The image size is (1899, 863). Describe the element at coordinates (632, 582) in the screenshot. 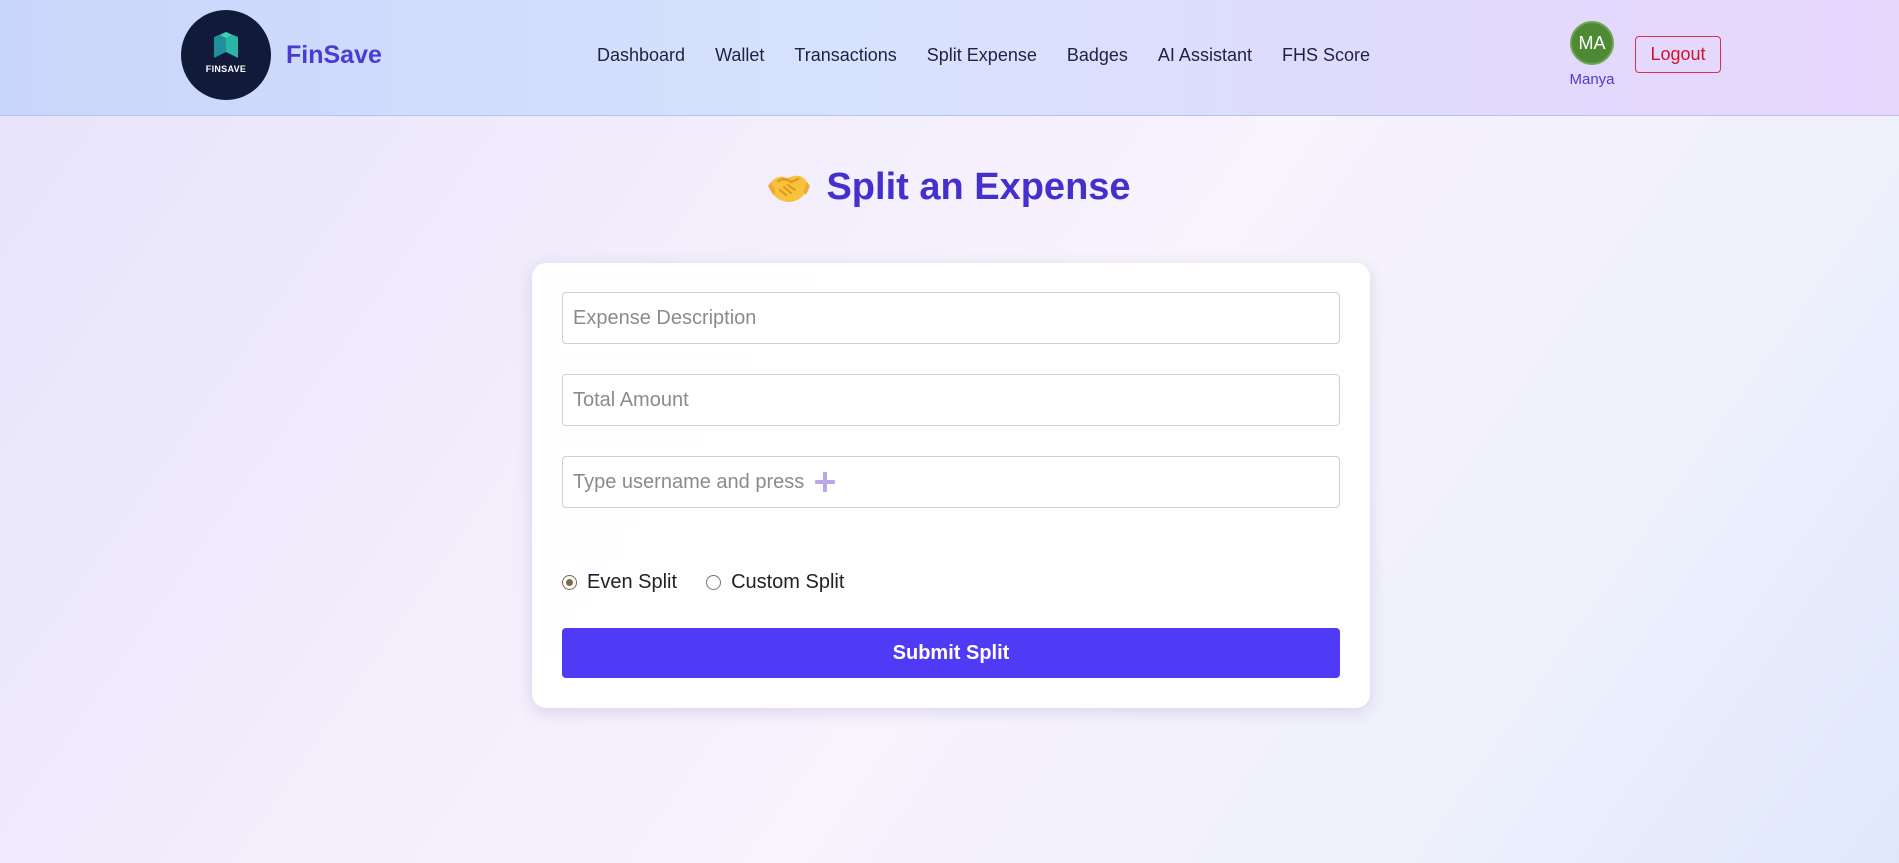

I see `even-split-label: Even Split` at that location.